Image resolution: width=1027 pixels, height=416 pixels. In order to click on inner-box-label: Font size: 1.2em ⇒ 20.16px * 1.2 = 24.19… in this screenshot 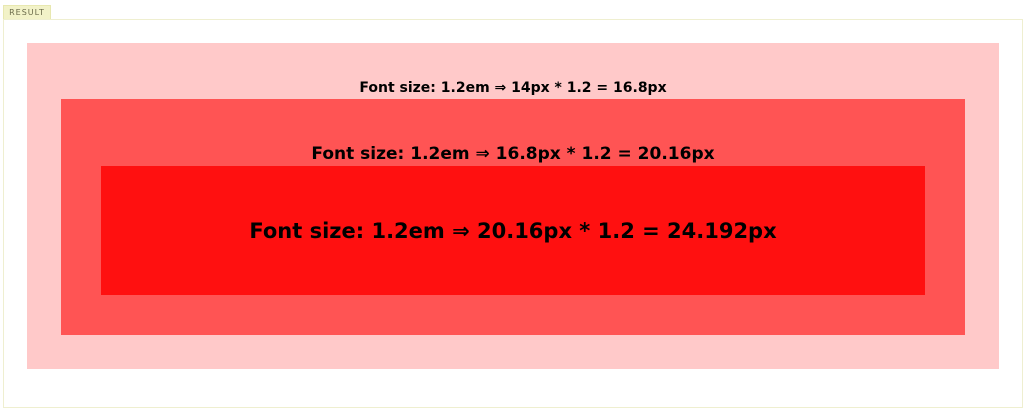, I will do `click(513, 231)`.